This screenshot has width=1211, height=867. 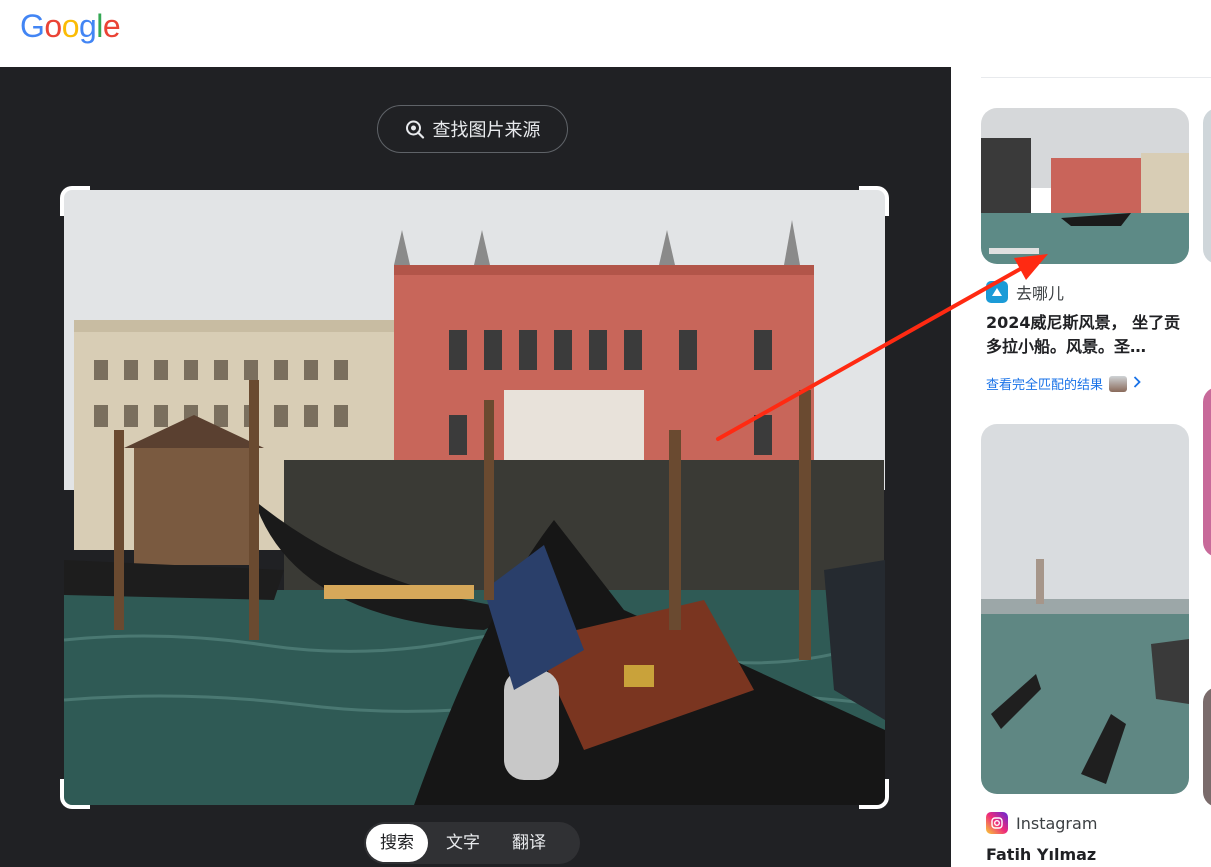 What do you see at coordinates (1137, 383) in the screenshot?
I see `chevron-right-icon` at bounding box center [1137, 383].